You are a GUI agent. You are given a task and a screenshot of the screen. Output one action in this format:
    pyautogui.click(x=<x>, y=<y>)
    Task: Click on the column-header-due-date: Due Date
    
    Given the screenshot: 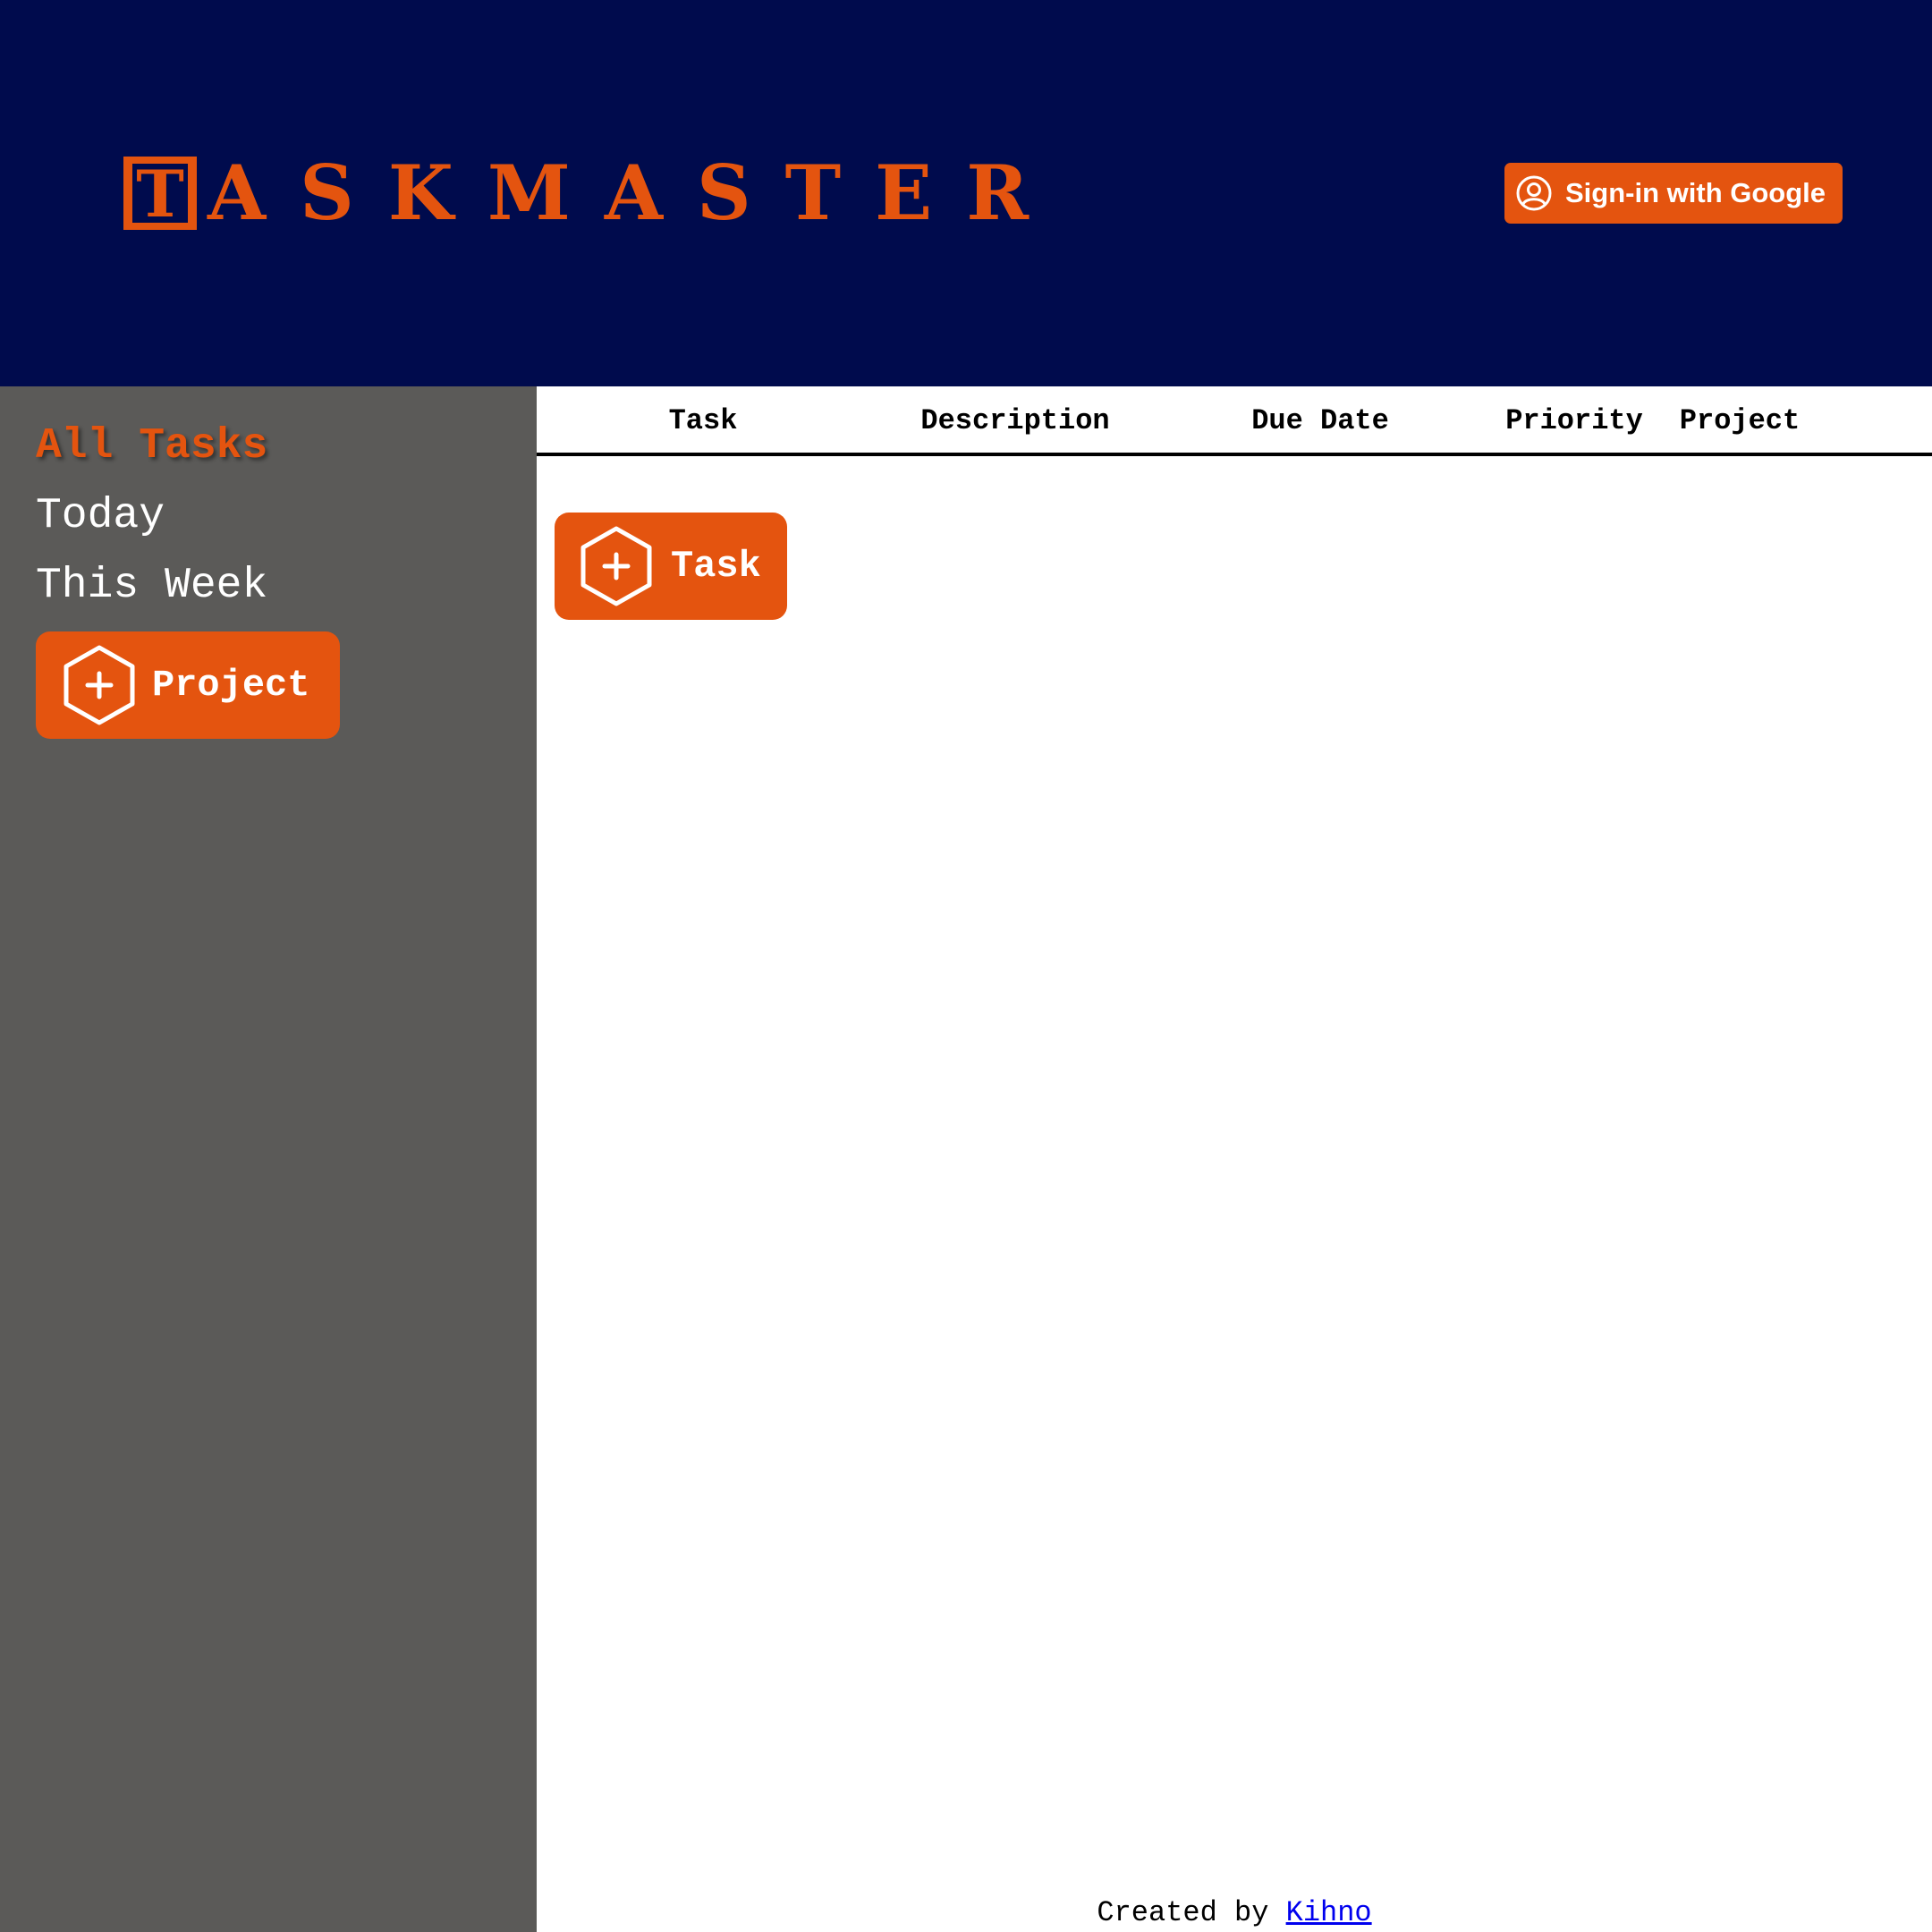 What is the action you would take?
    pyautogui.click(x=1320, y=420)
    